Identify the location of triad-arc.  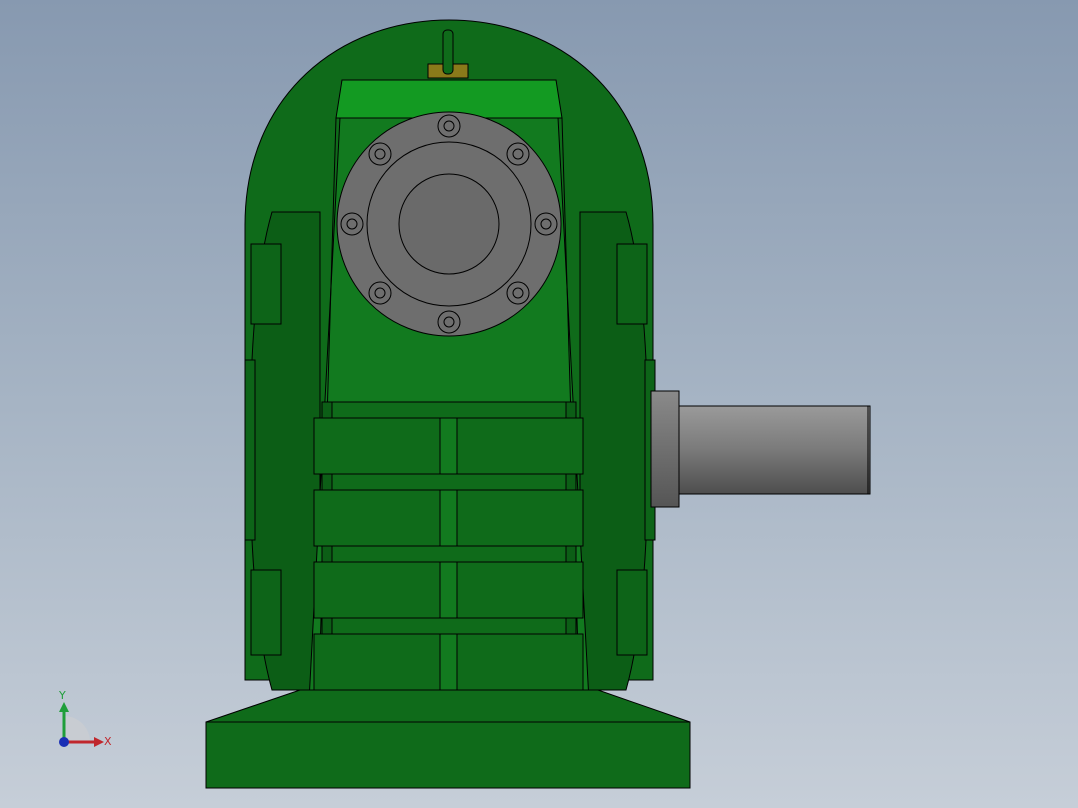
(77, 729).